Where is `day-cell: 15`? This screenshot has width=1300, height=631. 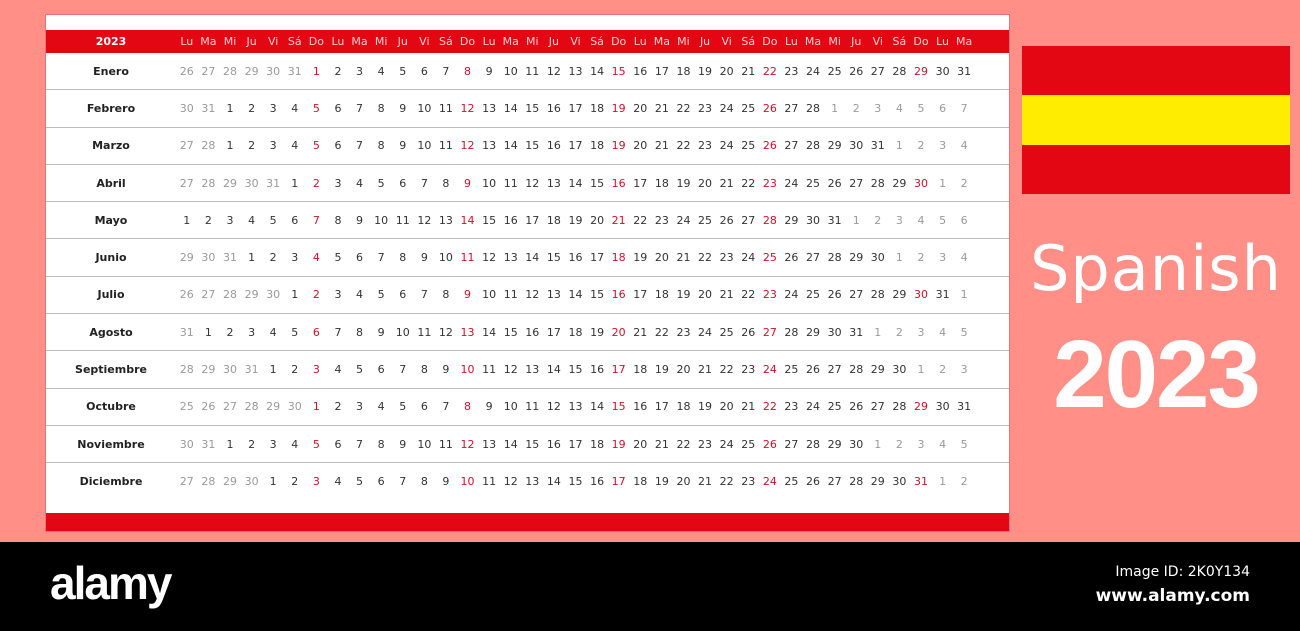 day-cell: 15 is located at coordinates (553, 258).